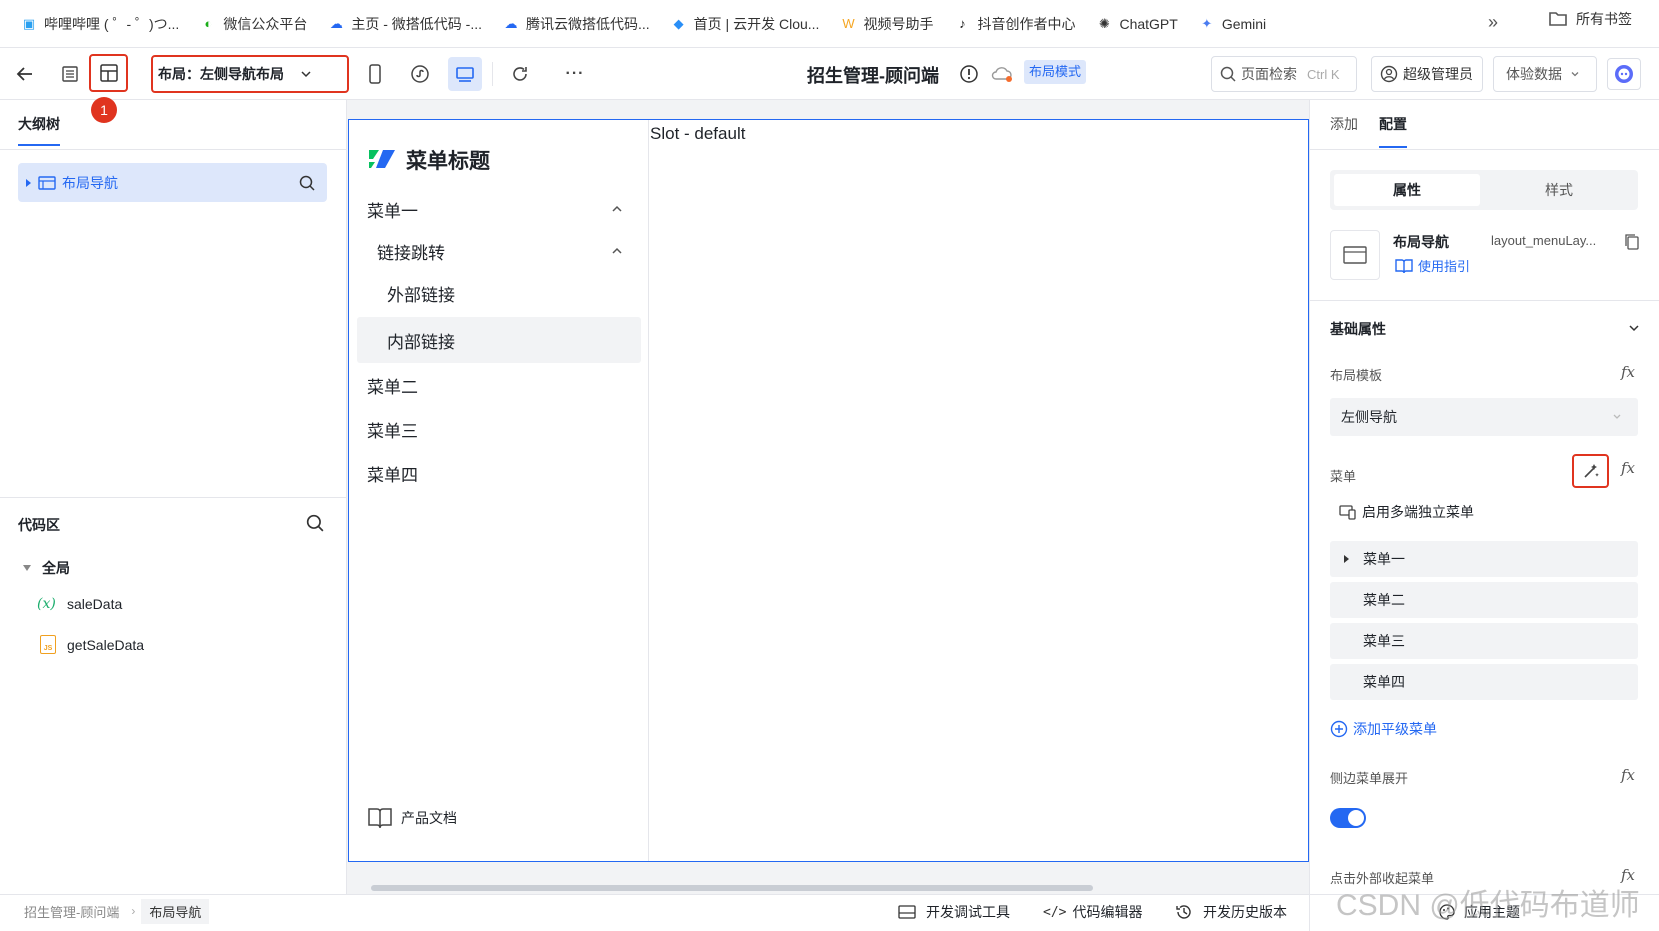 The image size is (1659, 931). I want to click on breadcrumb-item-app: 招生管理-顾问端, so click(71, 911).